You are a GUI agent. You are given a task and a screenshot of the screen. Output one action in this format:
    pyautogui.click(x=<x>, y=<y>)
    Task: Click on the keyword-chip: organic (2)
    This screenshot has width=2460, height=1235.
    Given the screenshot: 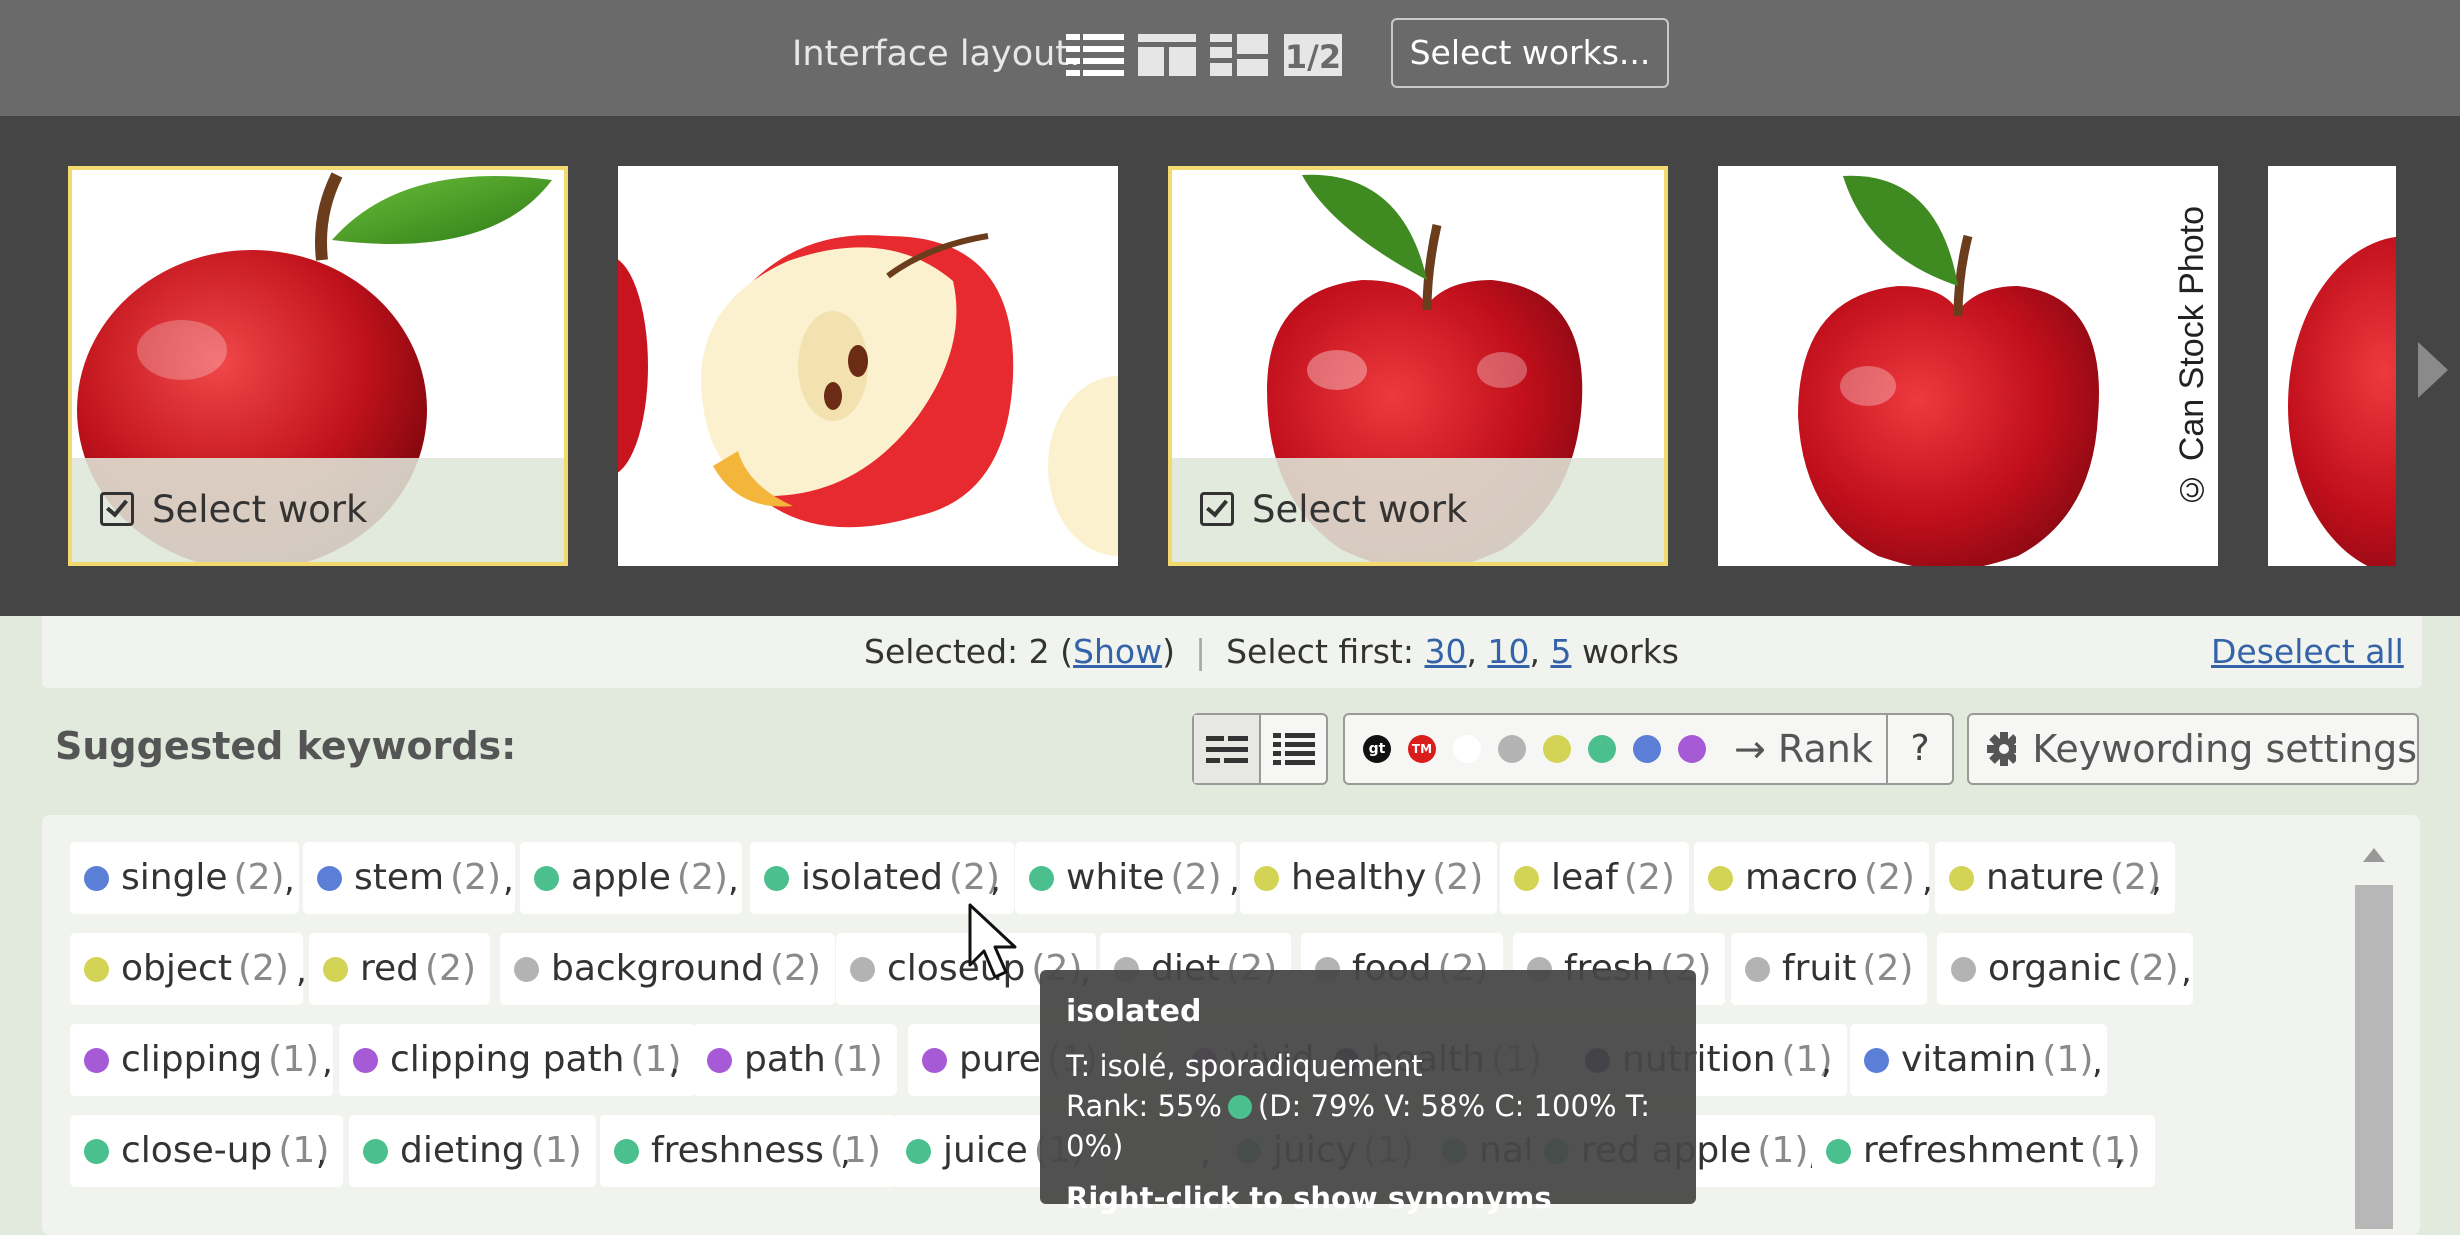 What is the action you would take?
    pyautogui.click(x=2065, y=969)
    